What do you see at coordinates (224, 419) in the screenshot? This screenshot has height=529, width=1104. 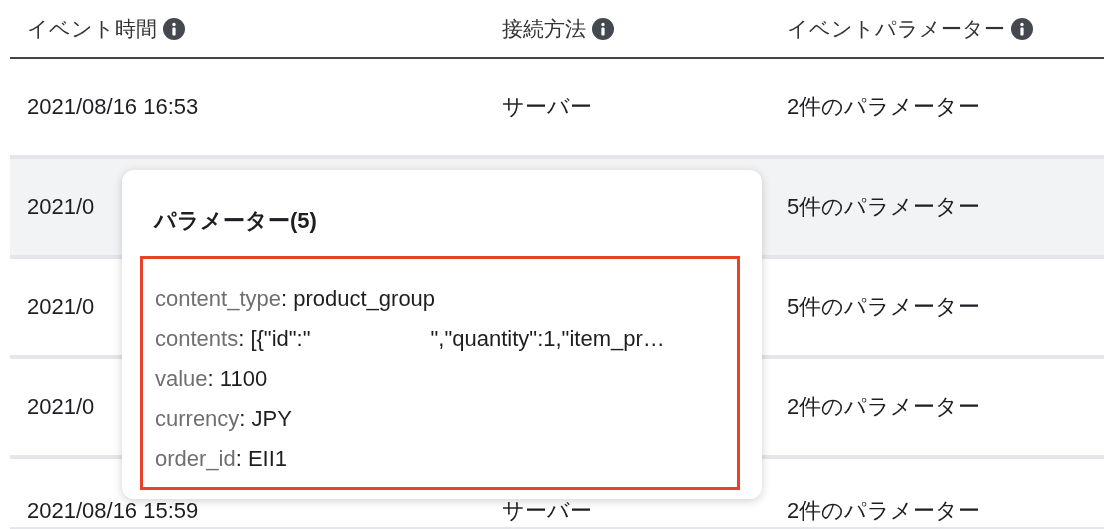 I see `parameter-line: currency: JPY` at bounding box center [224, 419].